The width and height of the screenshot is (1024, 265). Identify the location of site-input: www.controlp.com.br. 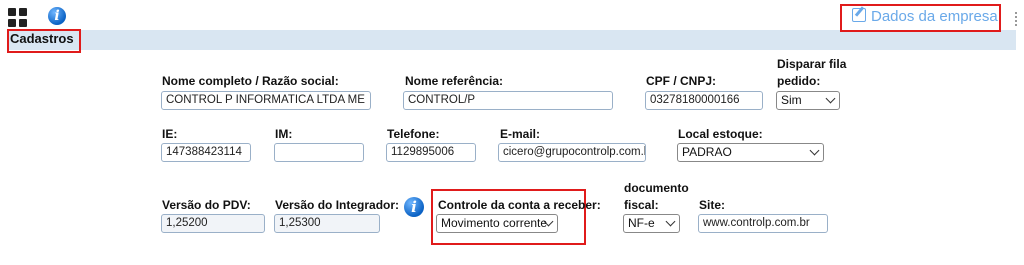
(763, 223).